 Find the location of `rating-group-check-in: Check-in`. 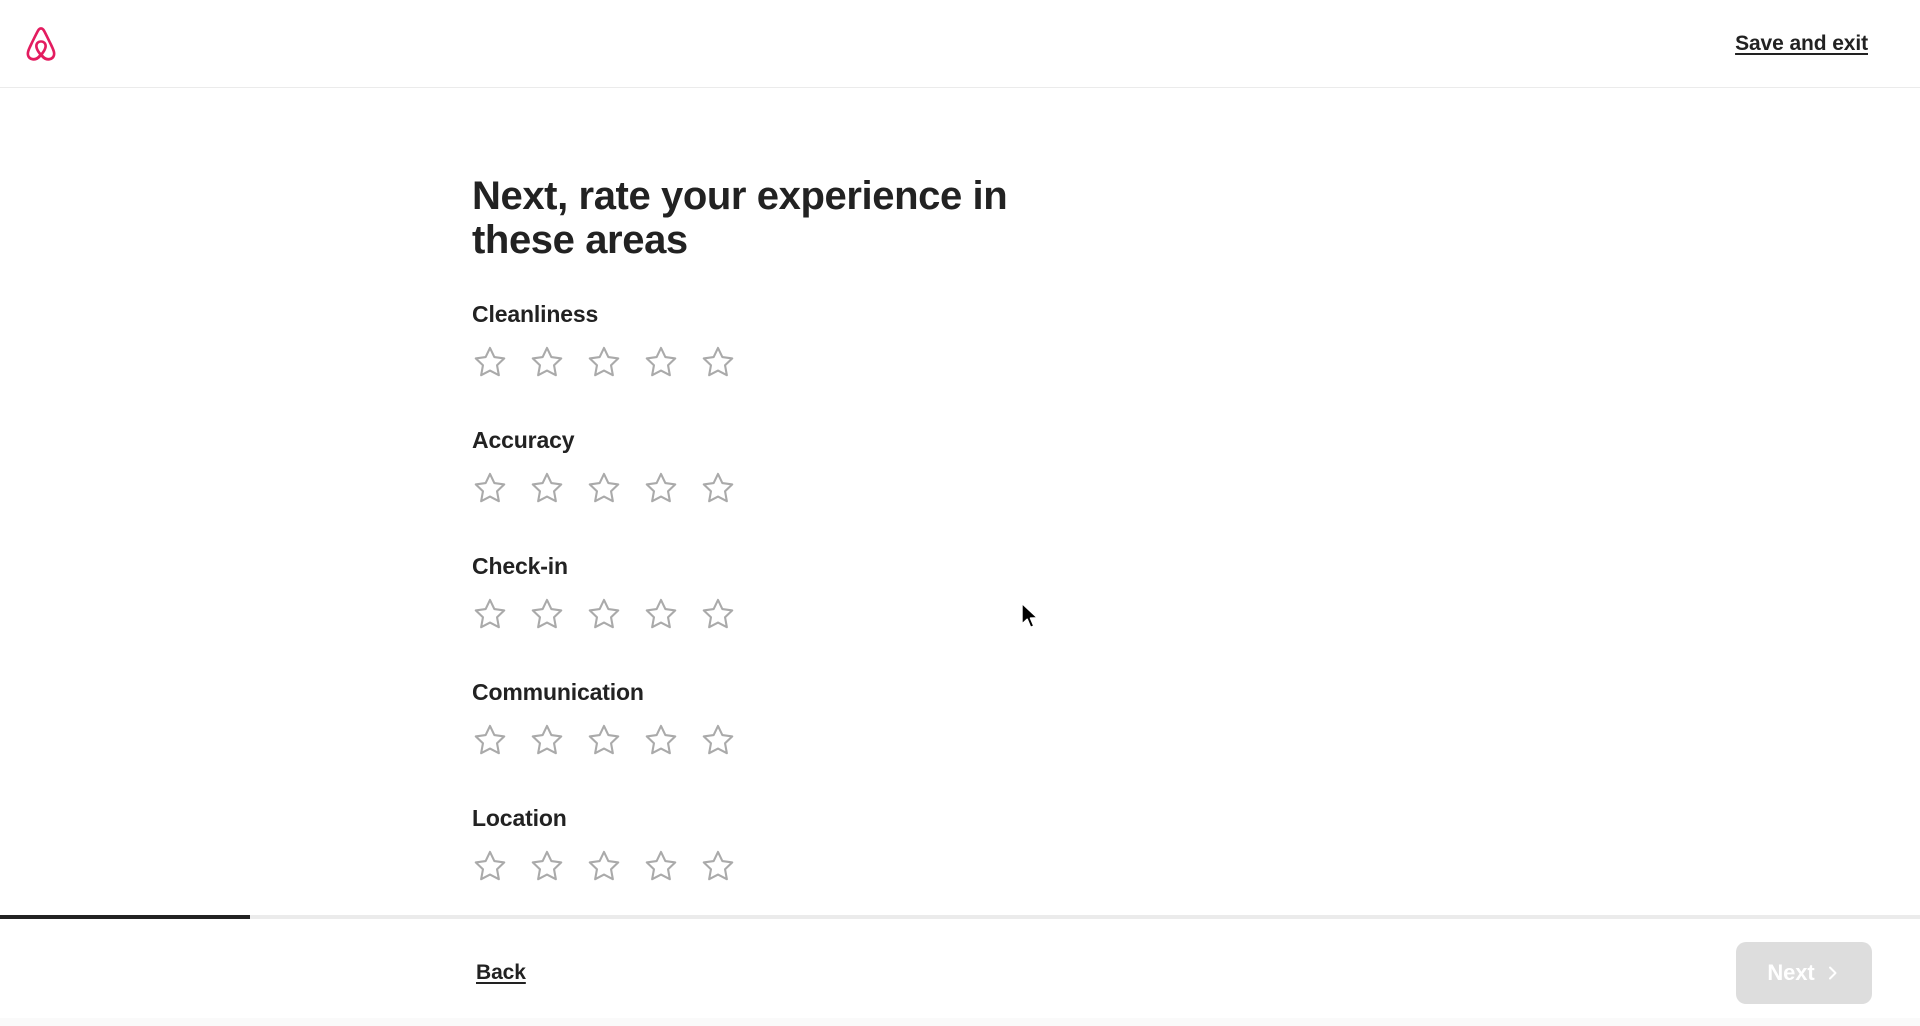

rating-group-check-in: Check-in is located at coordinates (852, 592).